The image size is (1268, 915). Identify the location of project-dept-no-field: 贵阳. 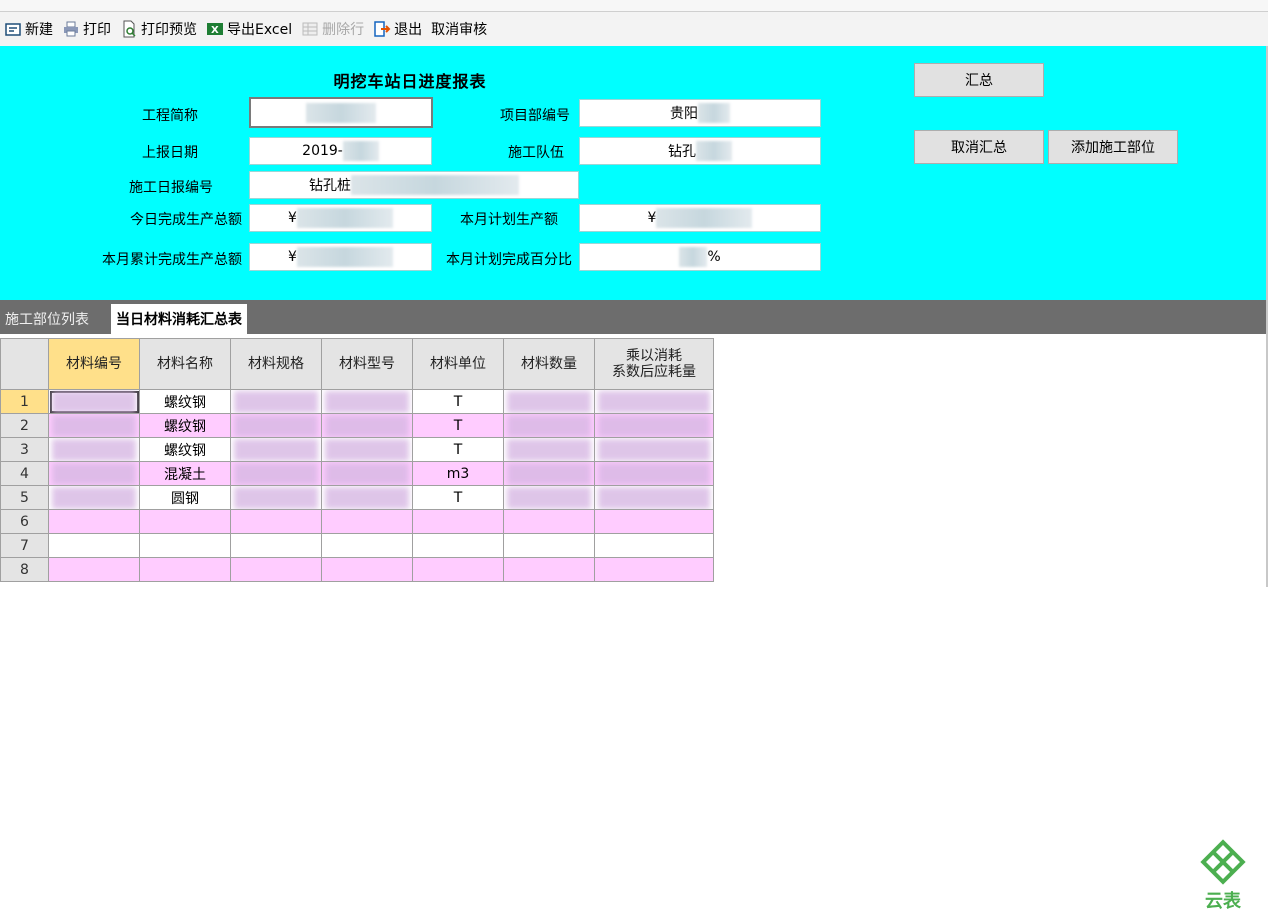
(700, 113).